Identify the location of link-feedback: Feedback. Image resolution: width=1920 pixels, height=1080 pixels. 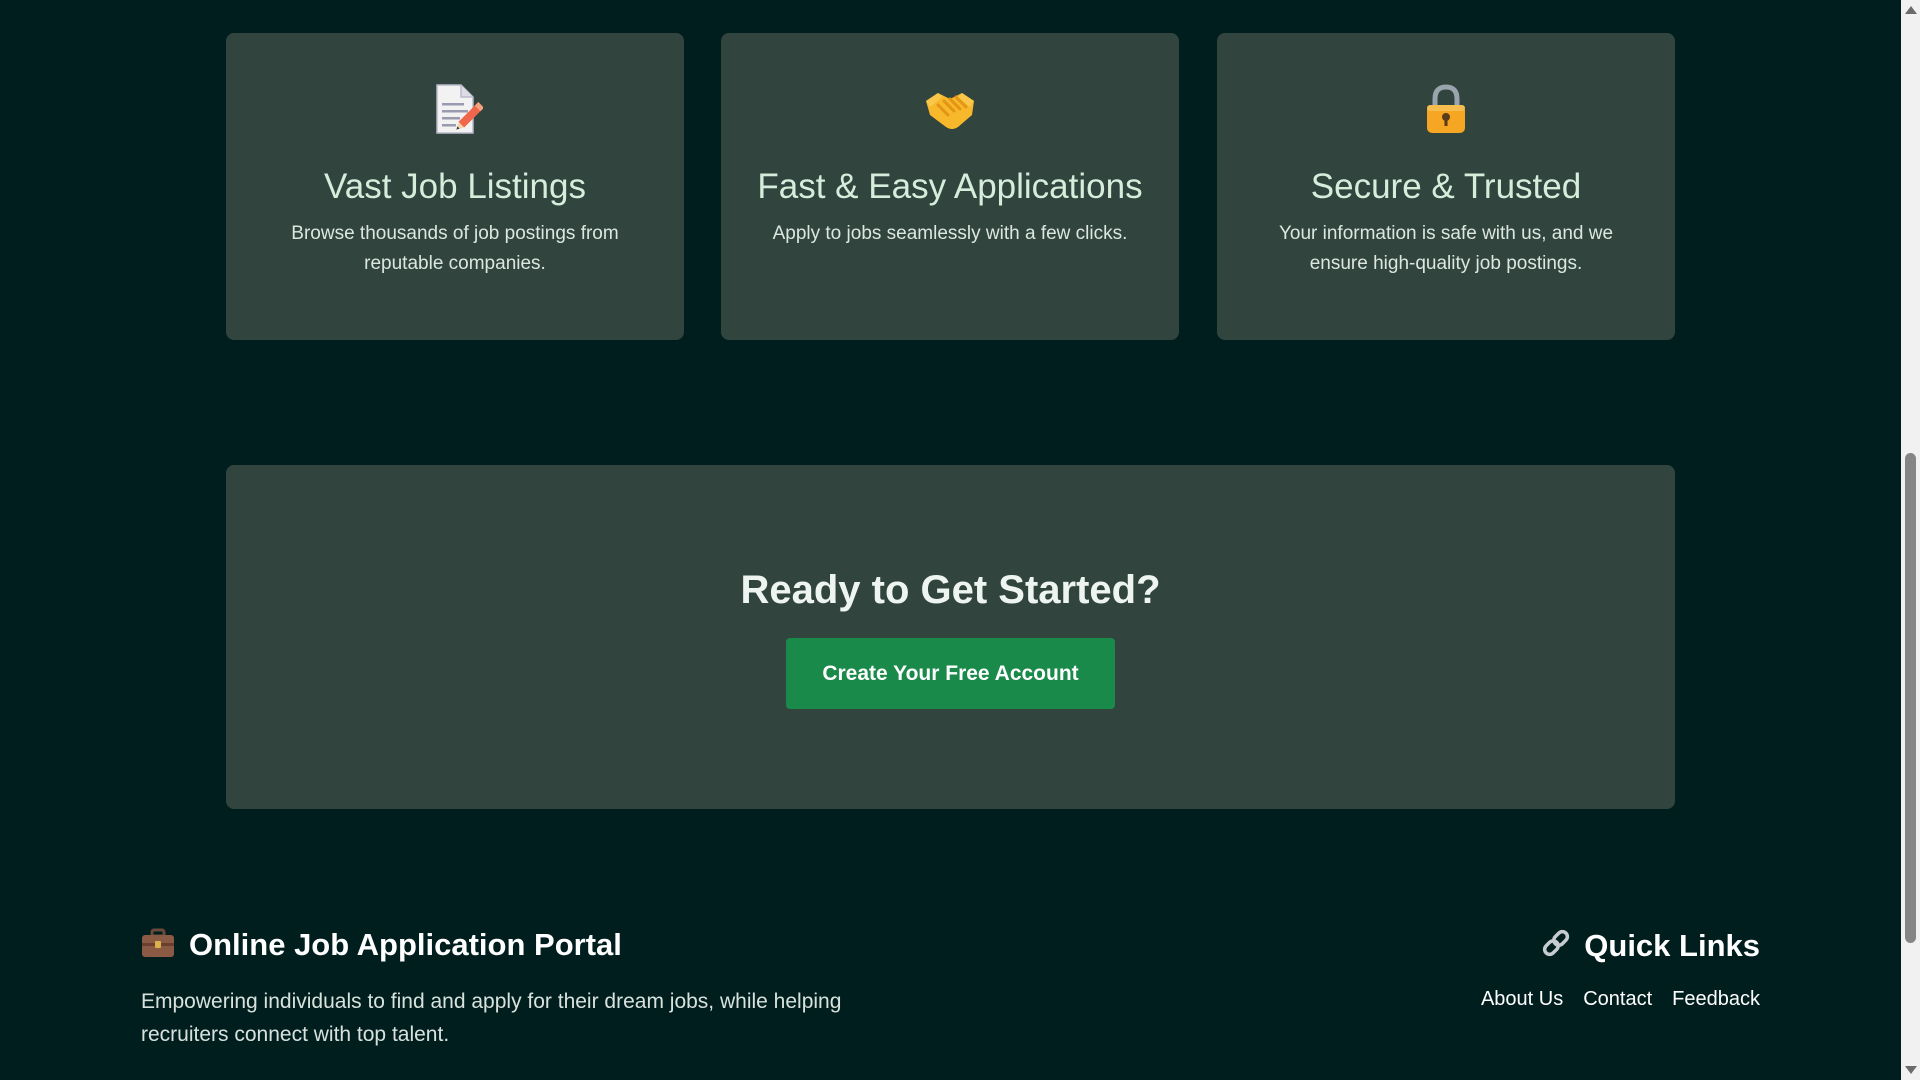
(1716, 999).